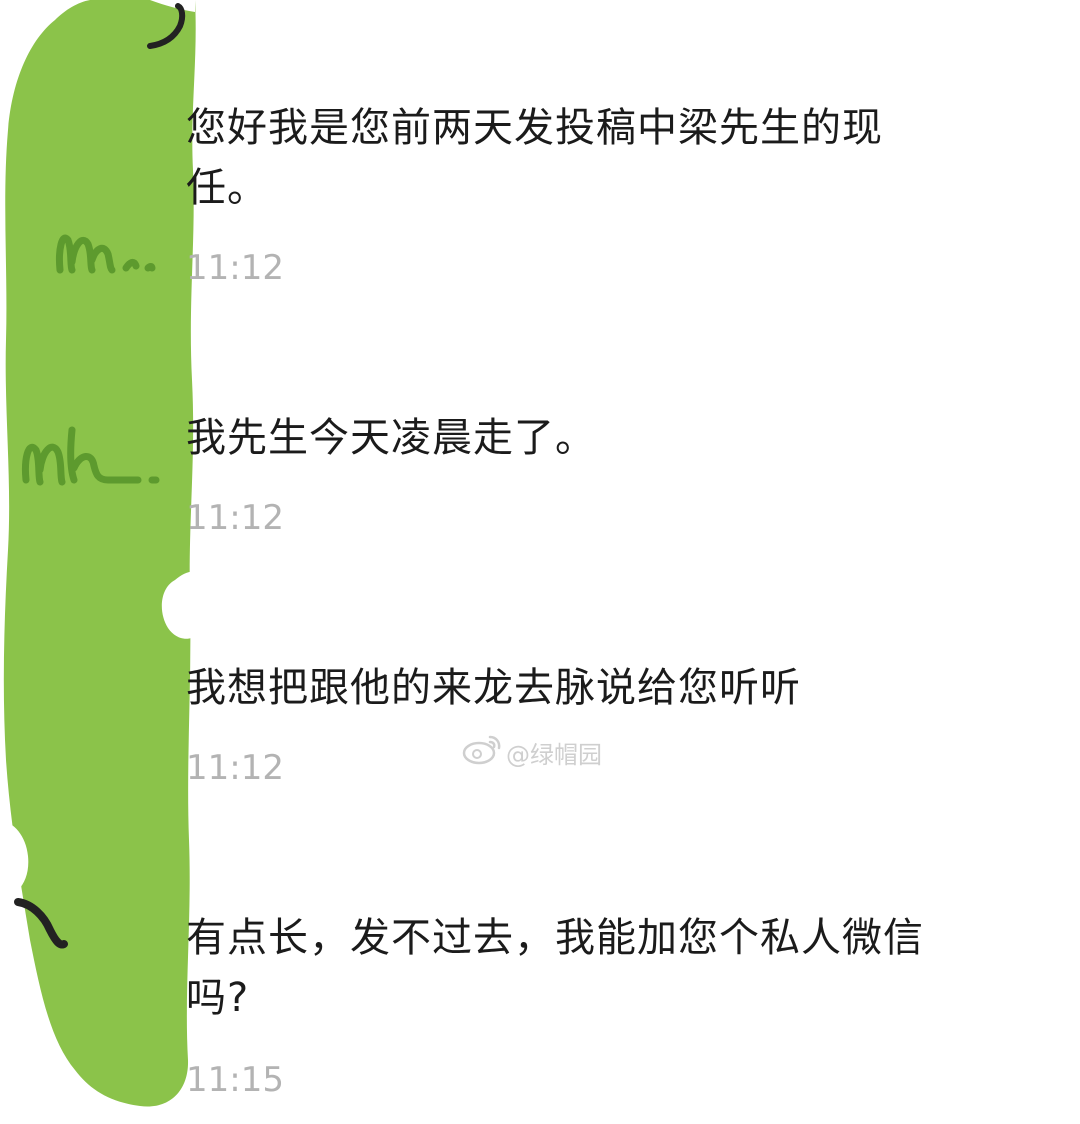 The width and height of the screenshot is (1080, 1124). I want to click on message-text: 您好我是您前两天发投稿中梁先生的现任。, so click(534, 158).